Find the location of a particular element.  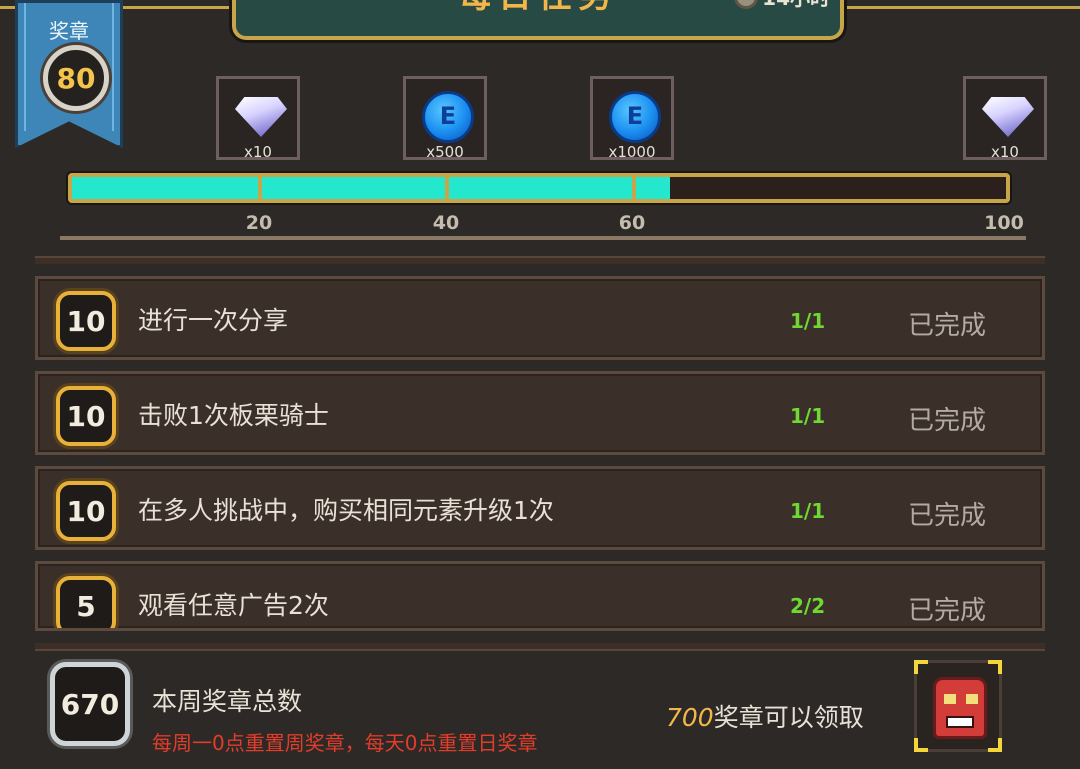

weekly-reward-chest is located at coordinates (958, 706).